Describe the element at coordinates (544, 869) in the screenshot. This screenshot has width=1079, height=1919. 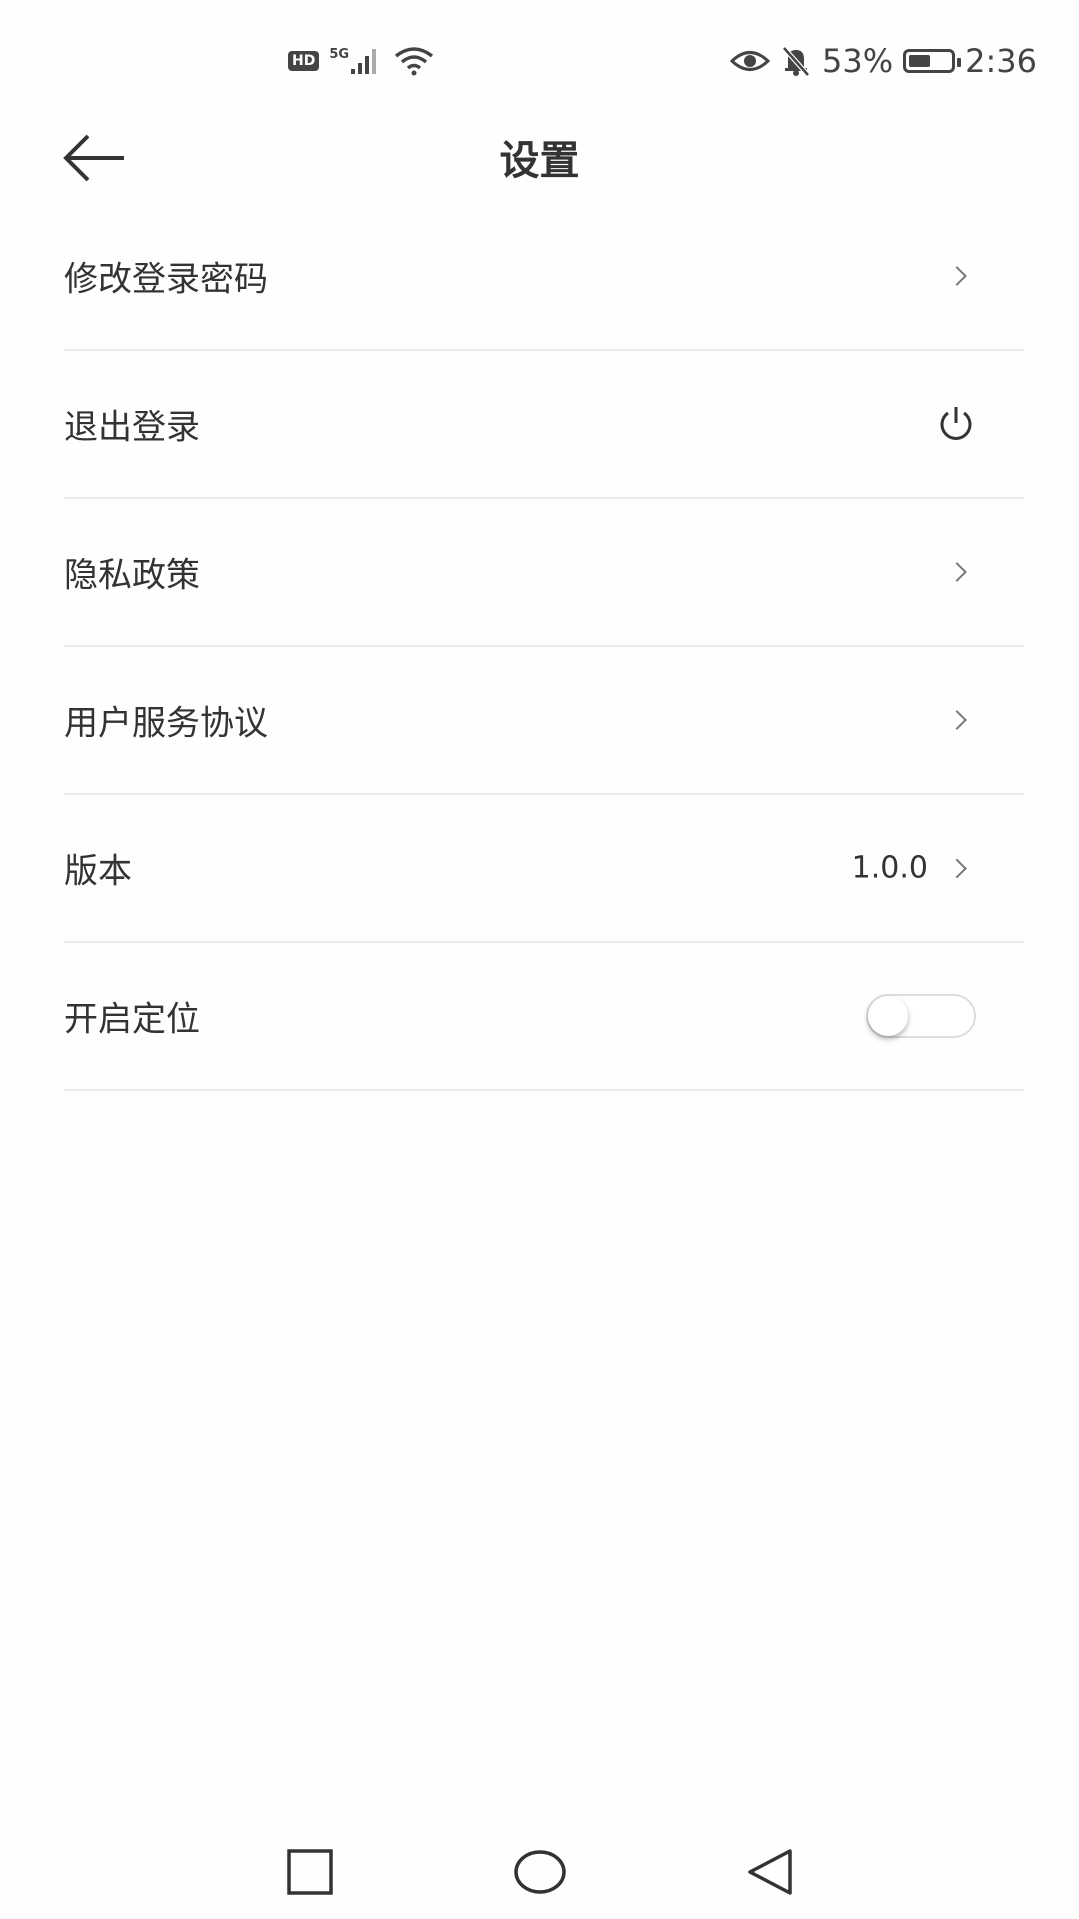
I see `version-item: 版本 1.0.0` at that location.